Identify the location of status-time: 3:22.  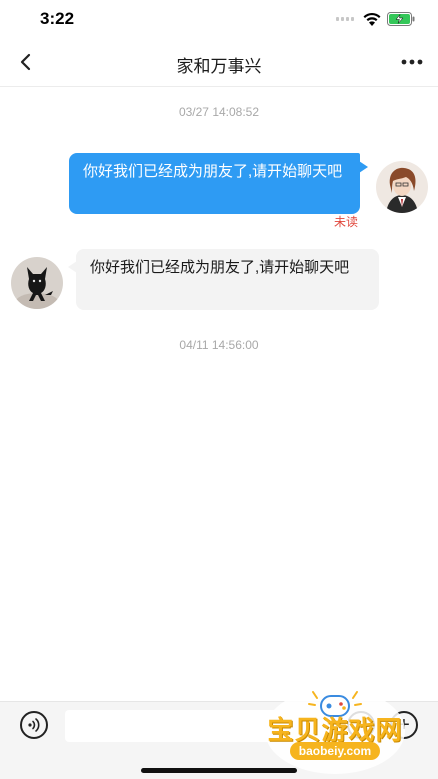
(57, 18).